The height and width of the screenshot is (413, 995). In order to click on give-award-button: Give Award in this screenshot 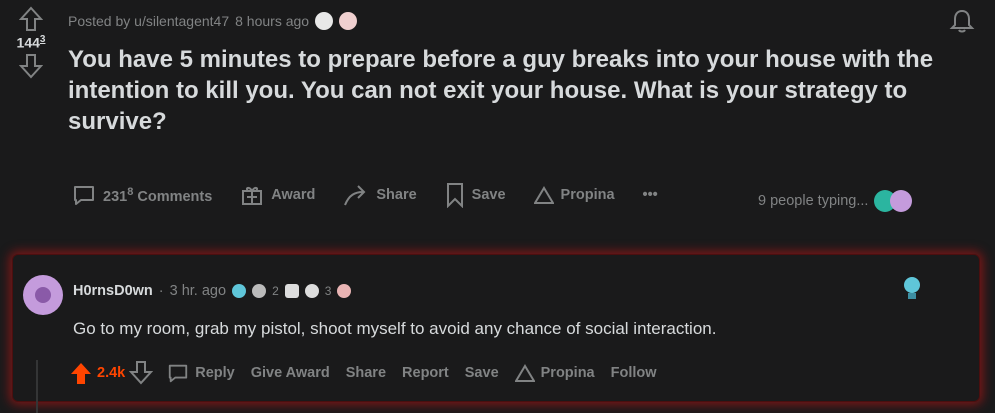, I will do `click(290, 373)`.